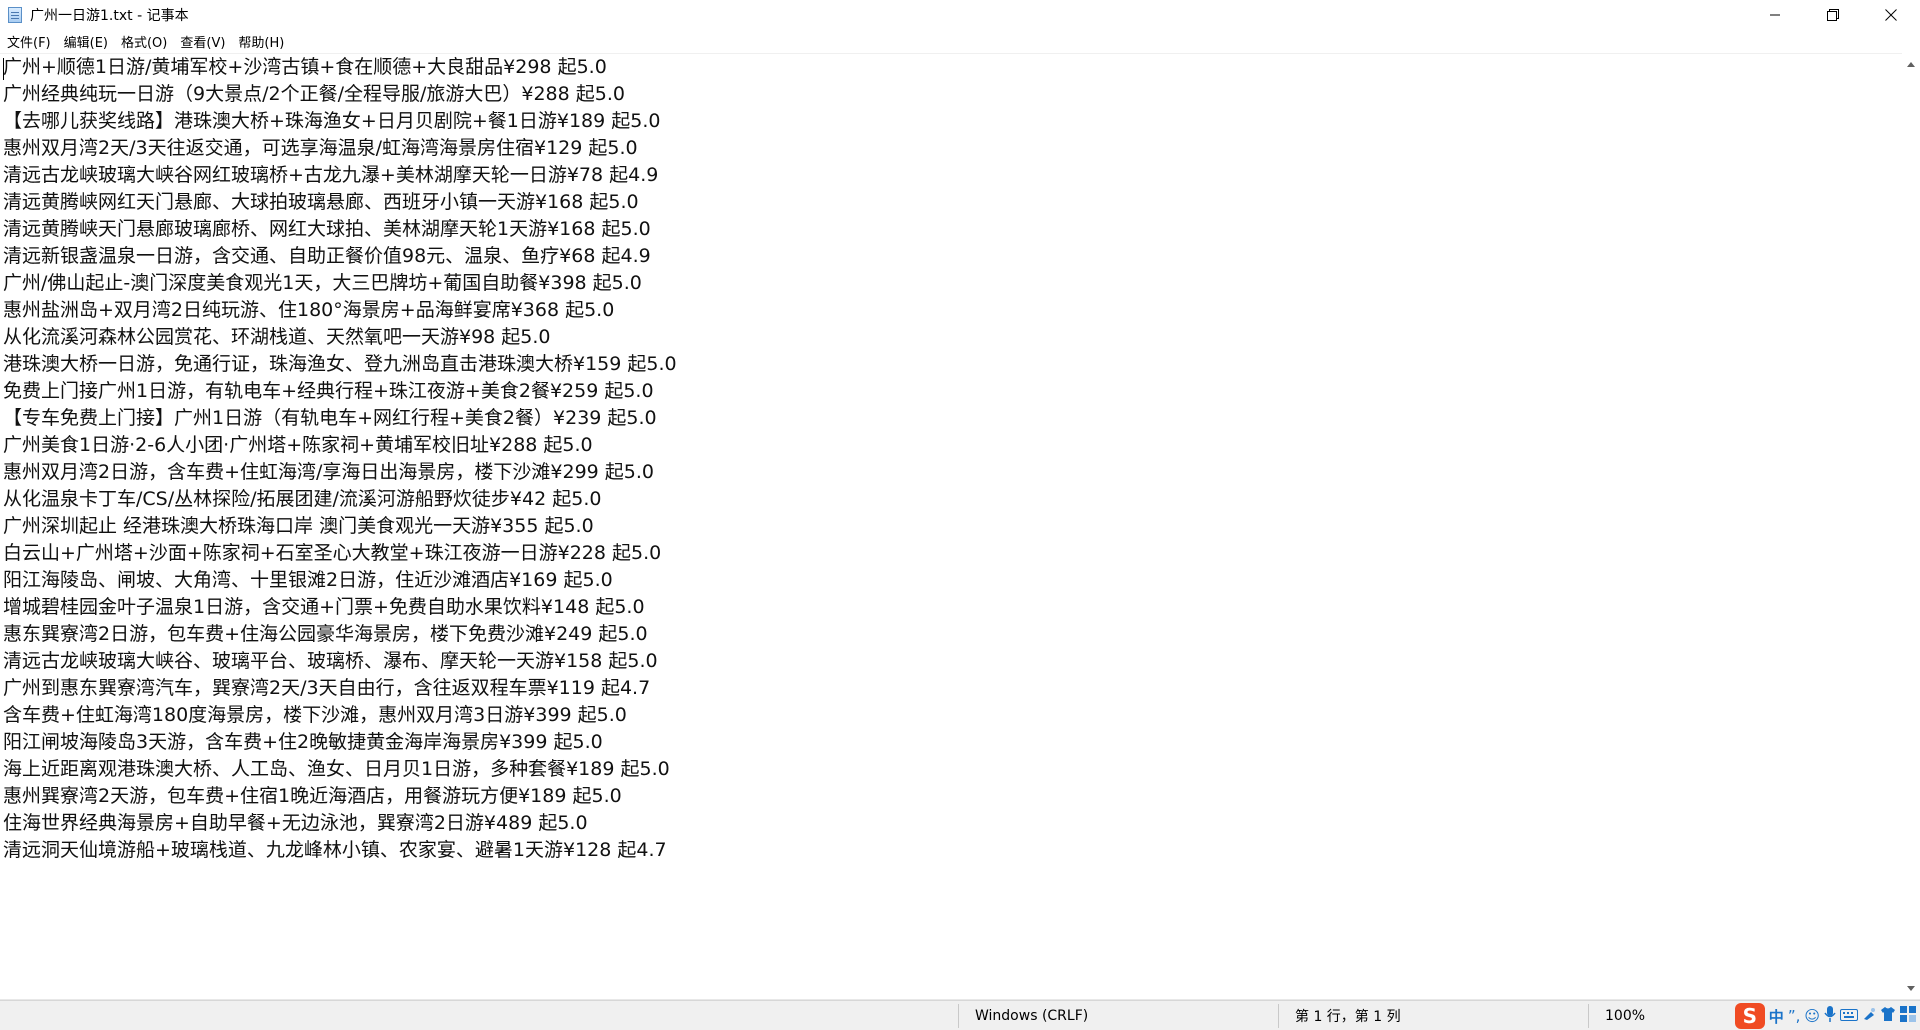 This screenshot has width=1920, height=1030. Describe the element at coordinates (261, 41) in the screenshot. I see `menu-help: 帮助(H)` at that location.